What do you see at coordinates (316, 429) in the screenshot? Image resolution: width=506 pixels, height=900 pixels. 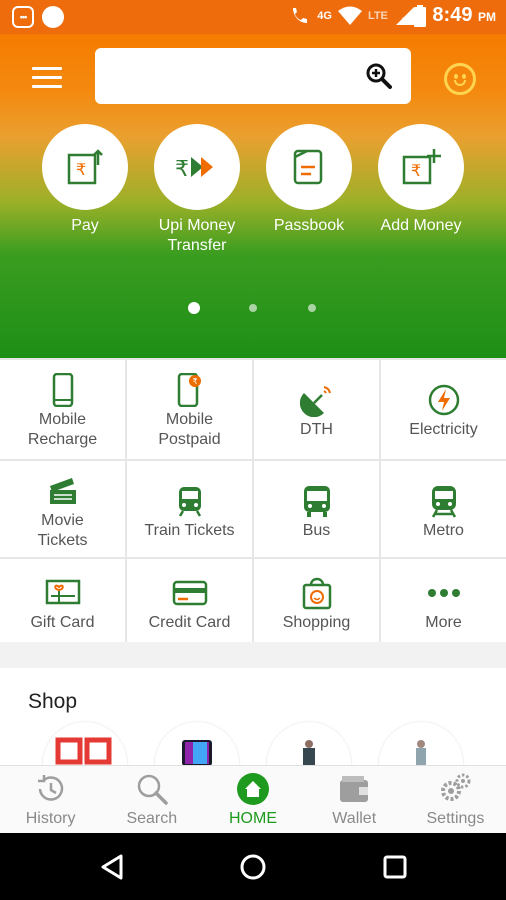 I see `service-label: DTH` at bounding box center [316, 429].